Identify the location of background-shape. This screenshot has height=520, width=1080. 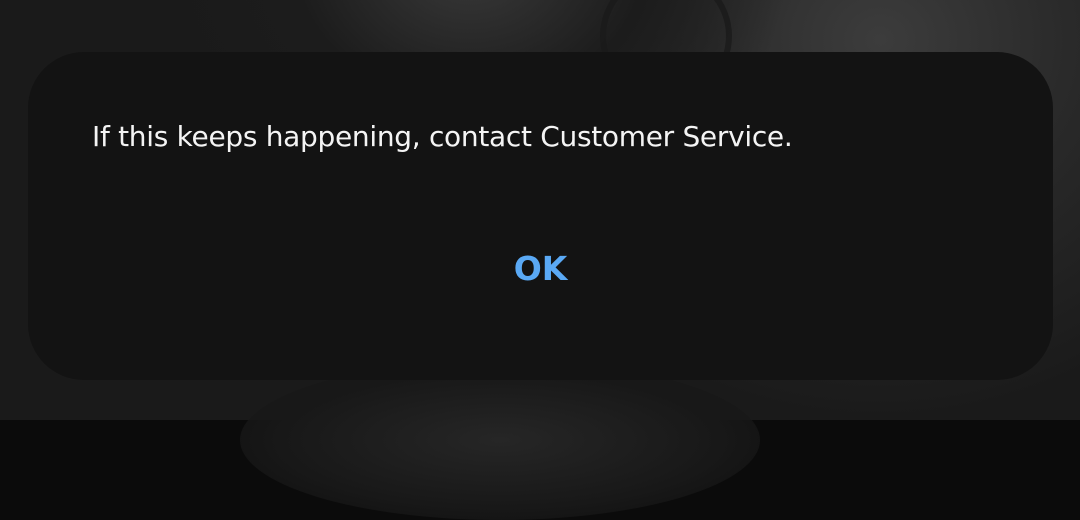
(500, 440).